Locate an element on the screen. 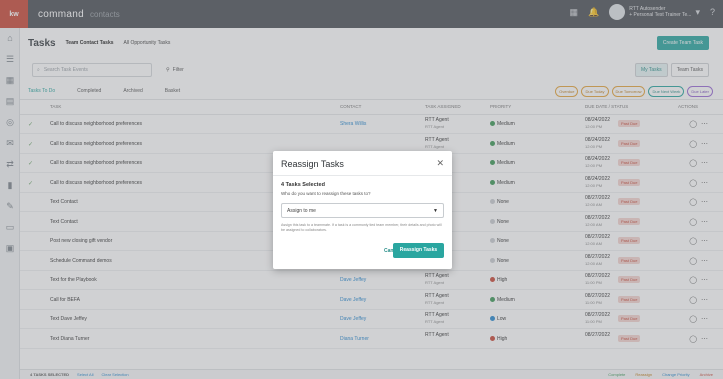  modal-title: Reassign Tasks is located at coordinates (312, 164).